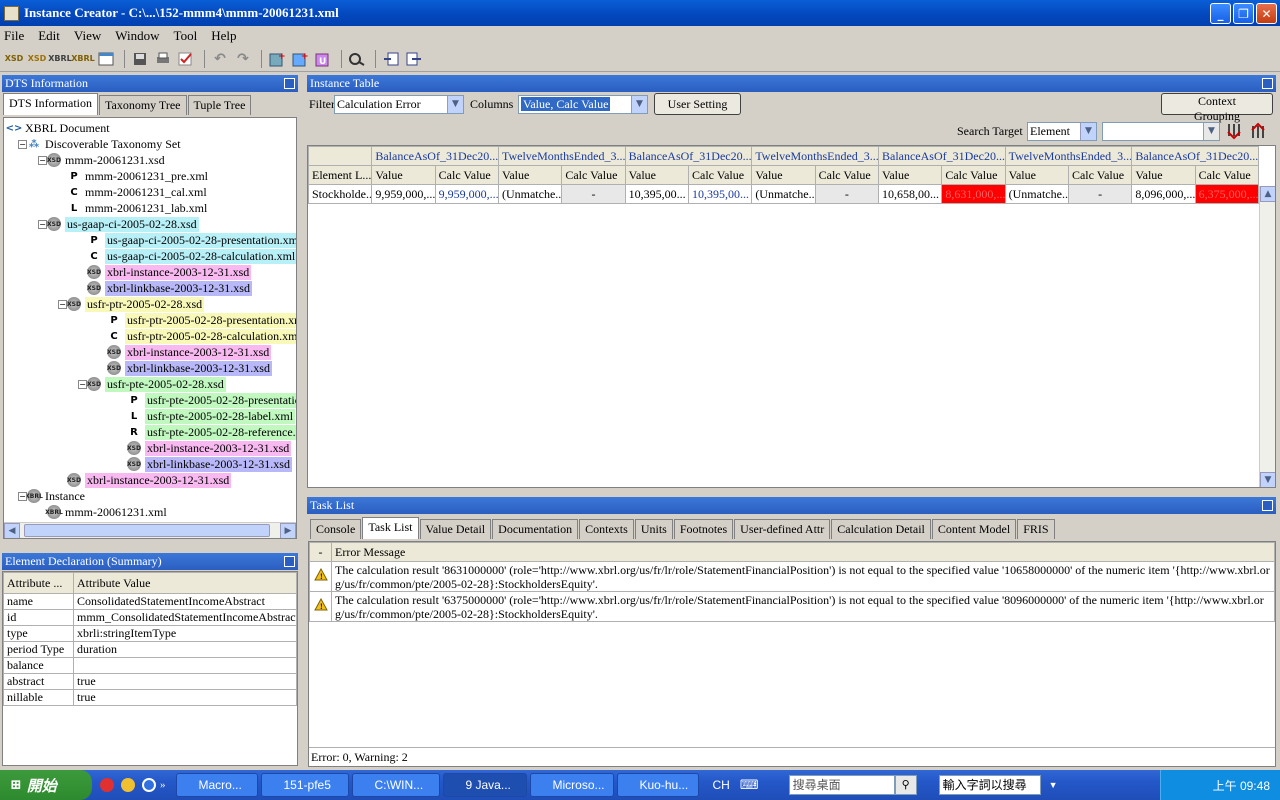  Describe the element at coordinates (697, 104) in the screenshot. I see `user-setting-button: User Setting` at that location.